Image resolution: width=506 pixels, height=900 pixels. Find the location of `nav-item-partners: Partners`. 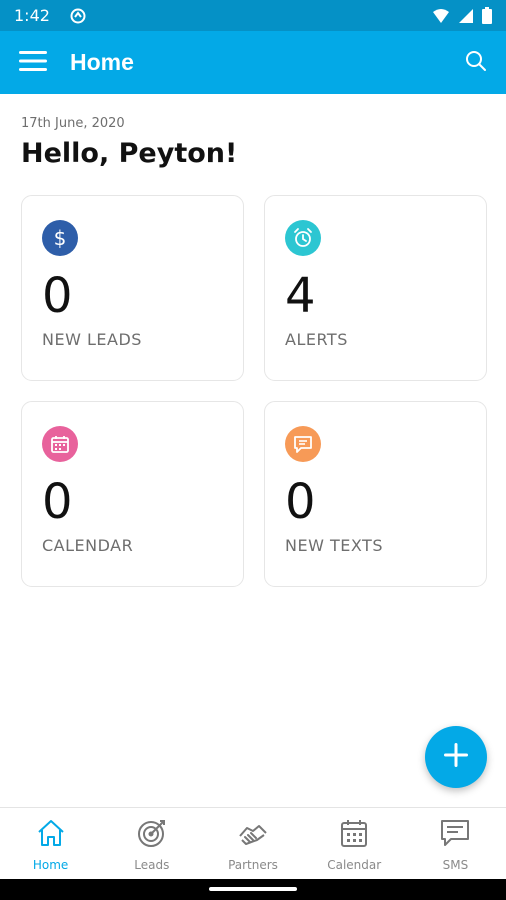

nav-item-partners: Partners is located at coordinates (252, 843).